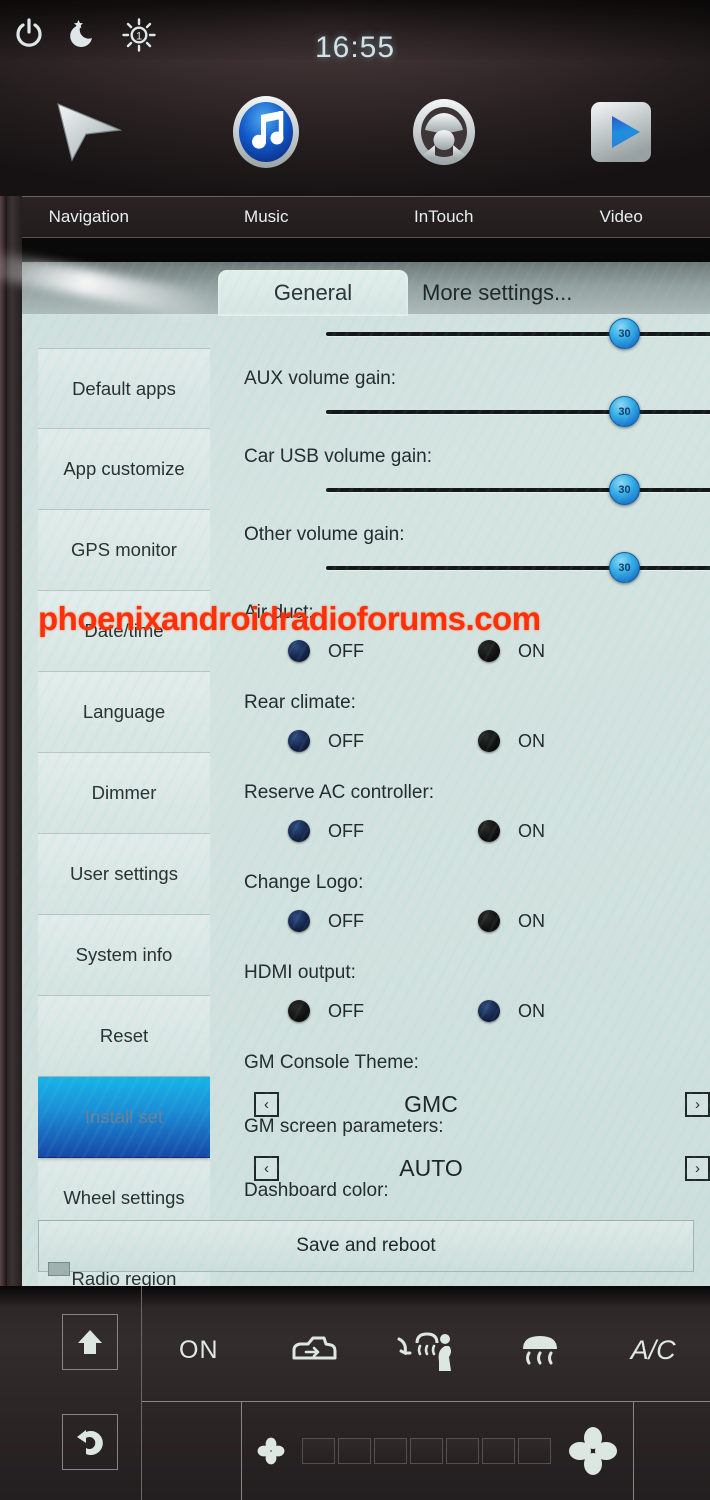 The image size is (710, 1500). What do you see at coordinates (124, 388) in the screenshot?
I see `sidebar-item-default-apps: Default apps` at bounding box center [124, 388].